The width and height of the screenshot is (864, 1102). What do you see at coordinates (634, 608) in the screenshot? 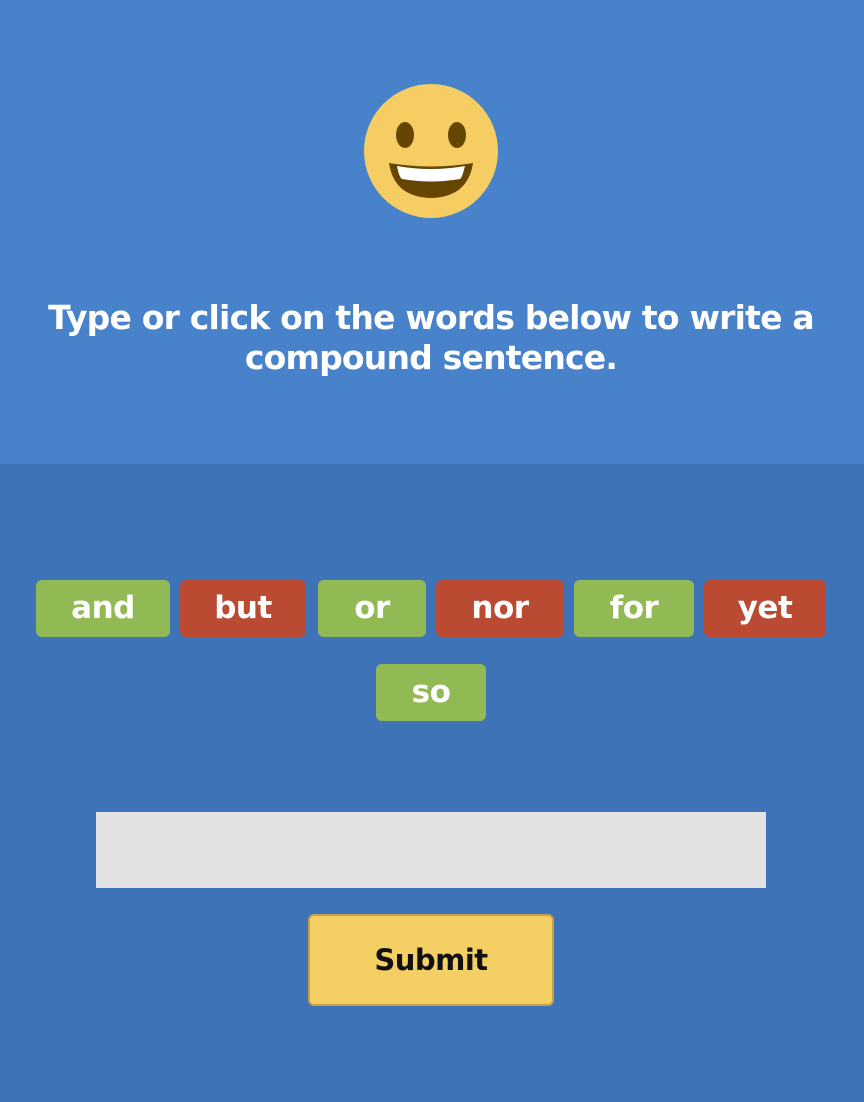
I see `word-button-for: for` at bounding box center [634, 608].